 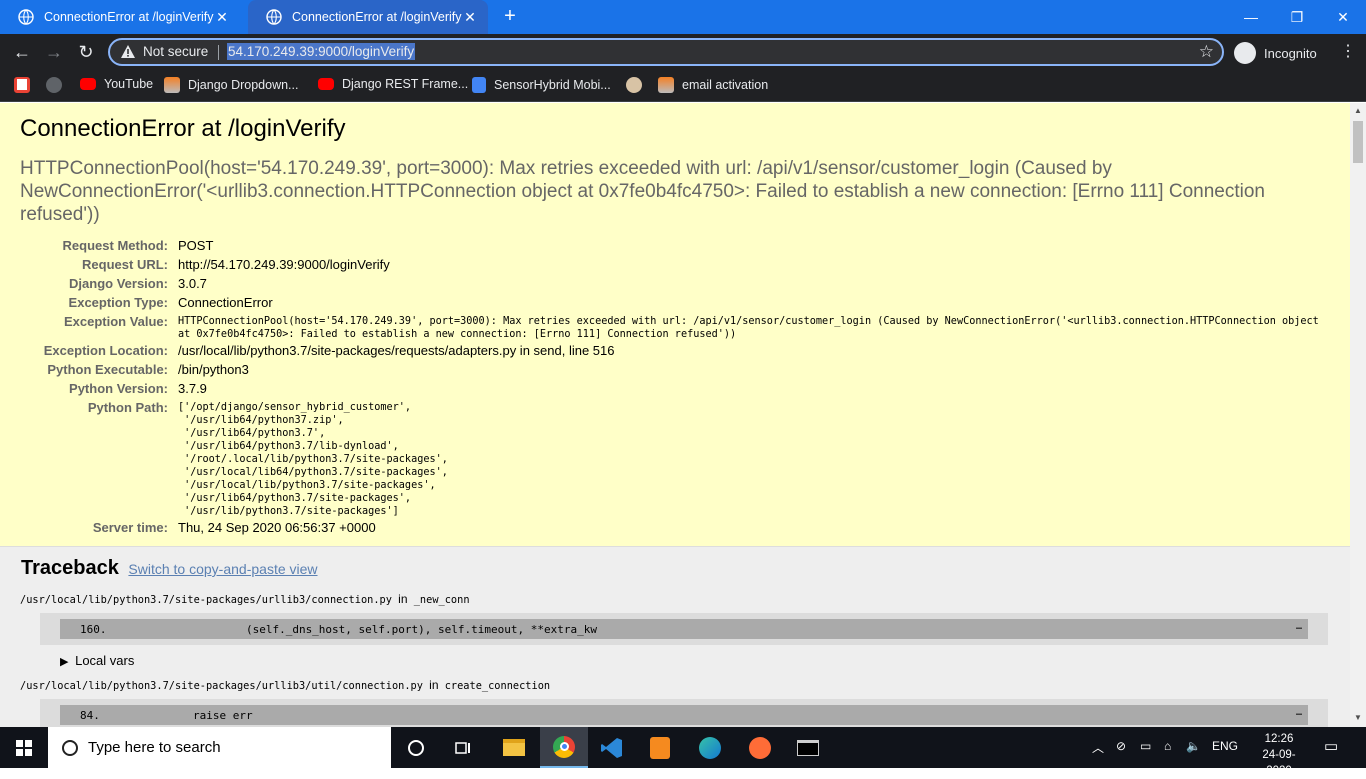 I want to click on bookmark-label: YouTube, so click(x=129, y=84).